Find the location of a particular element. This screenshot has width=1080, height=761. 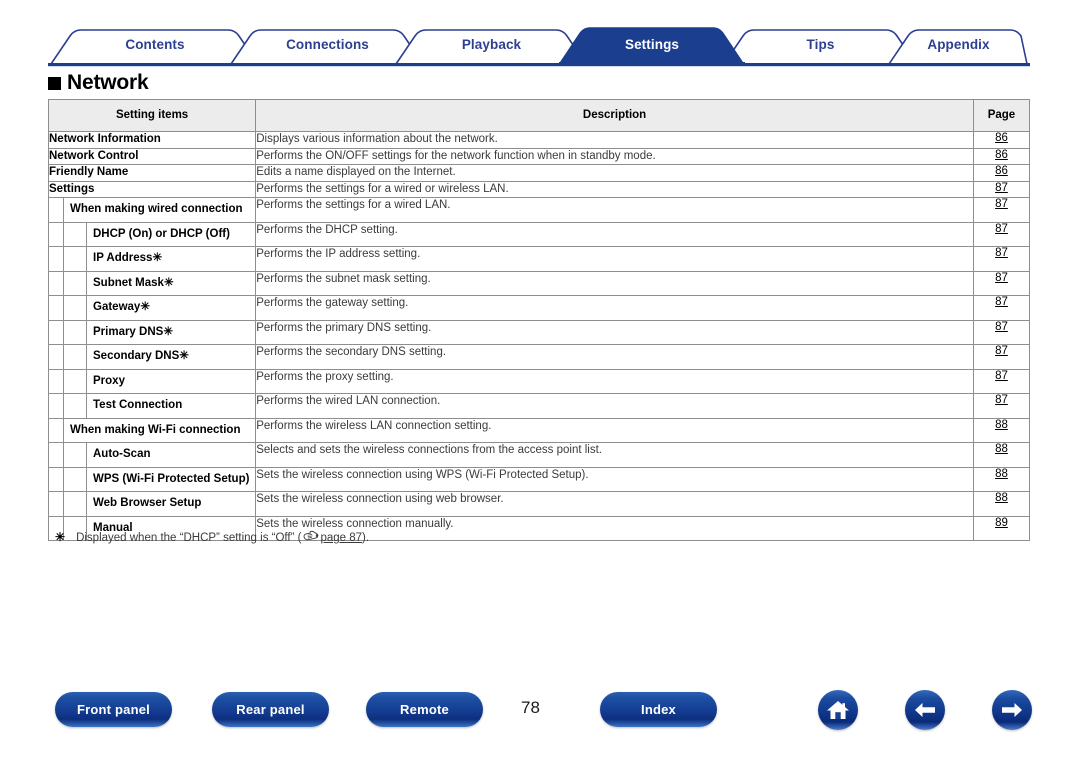

home-icon is located at coordinates (838, 710).